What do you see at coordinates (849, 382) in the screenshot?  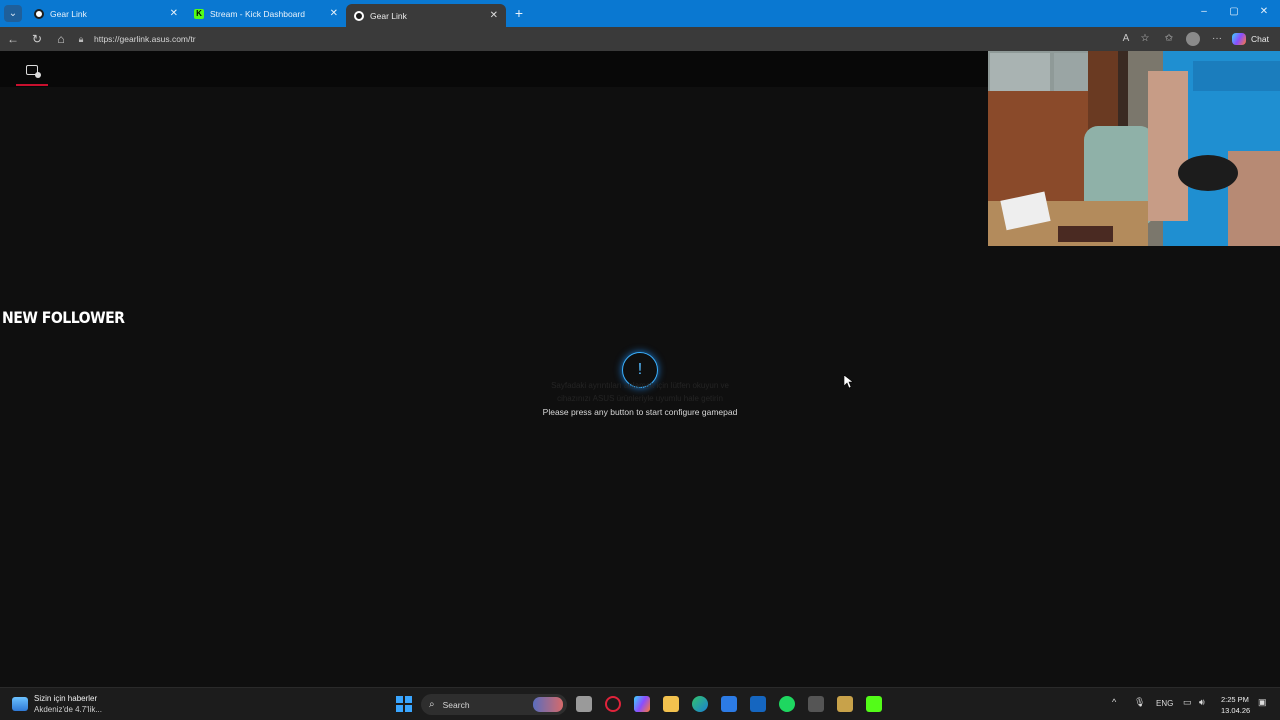 I see `mouse-cursor-icon` at bounding box center [849, 382].